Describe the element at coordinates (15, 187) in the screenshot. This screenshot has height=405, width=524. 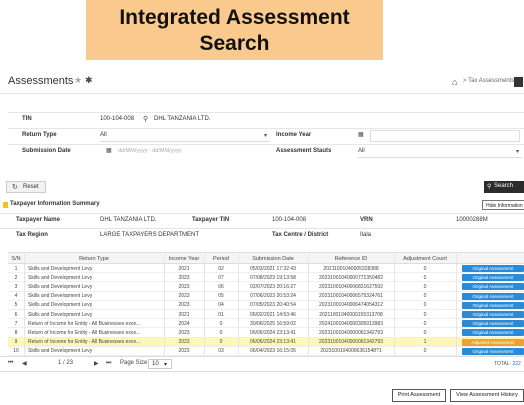
I see `refresh-icon: ↻` at that location.